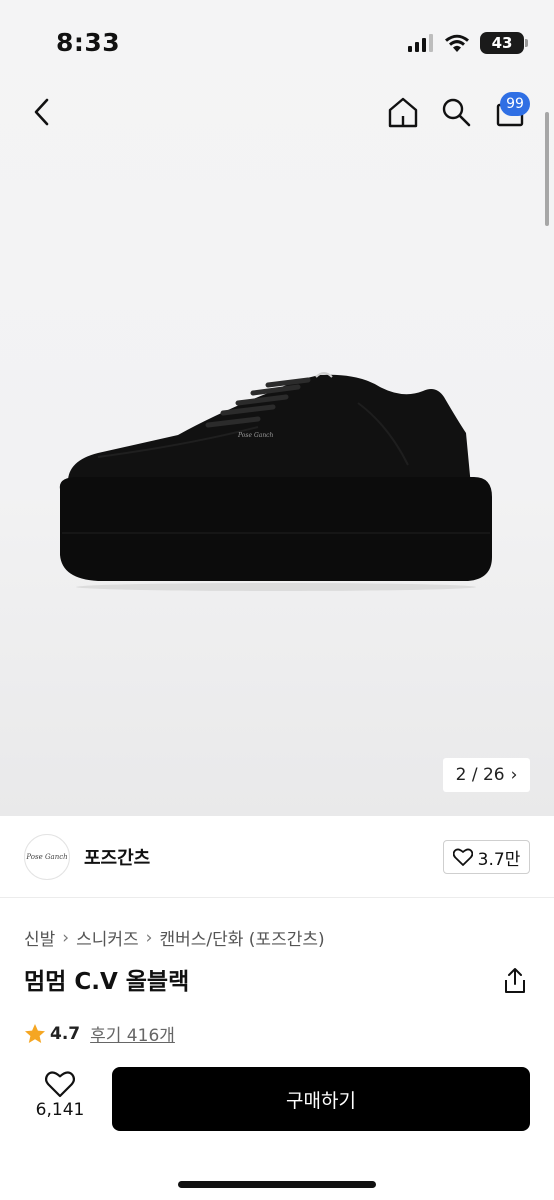  What do you see at coordinates (107, 982) in the screenshot?
I see `product-title: 멈멈 C.V 올블랙` at bounding box center [107, 982].